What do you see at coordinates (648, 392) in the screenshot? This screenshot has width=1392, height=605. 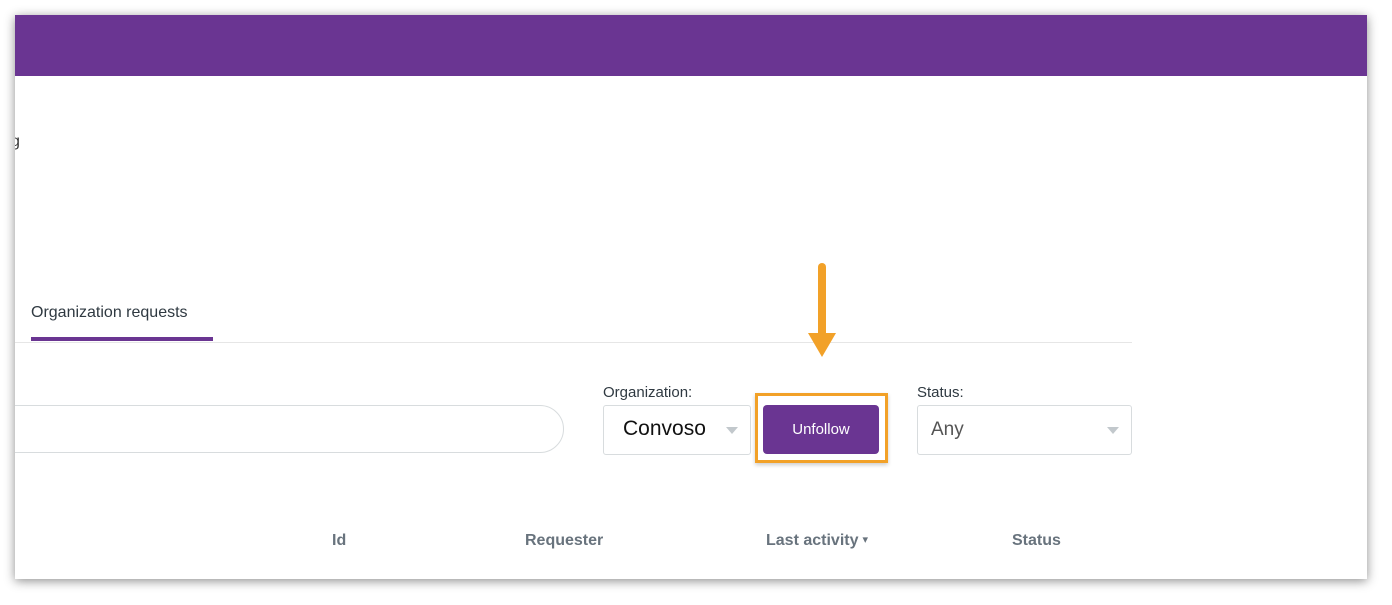 I see `organization-label: Organization:` at bounding box center [648, 392].